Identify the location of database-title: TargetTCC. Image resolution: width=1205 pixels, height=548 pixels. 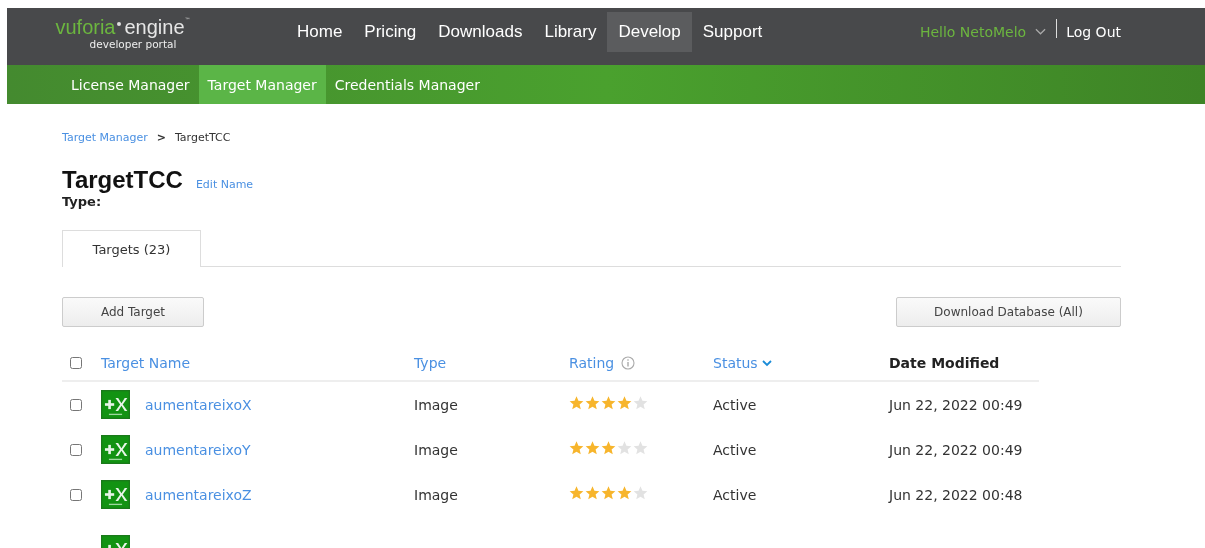
(122, 180).